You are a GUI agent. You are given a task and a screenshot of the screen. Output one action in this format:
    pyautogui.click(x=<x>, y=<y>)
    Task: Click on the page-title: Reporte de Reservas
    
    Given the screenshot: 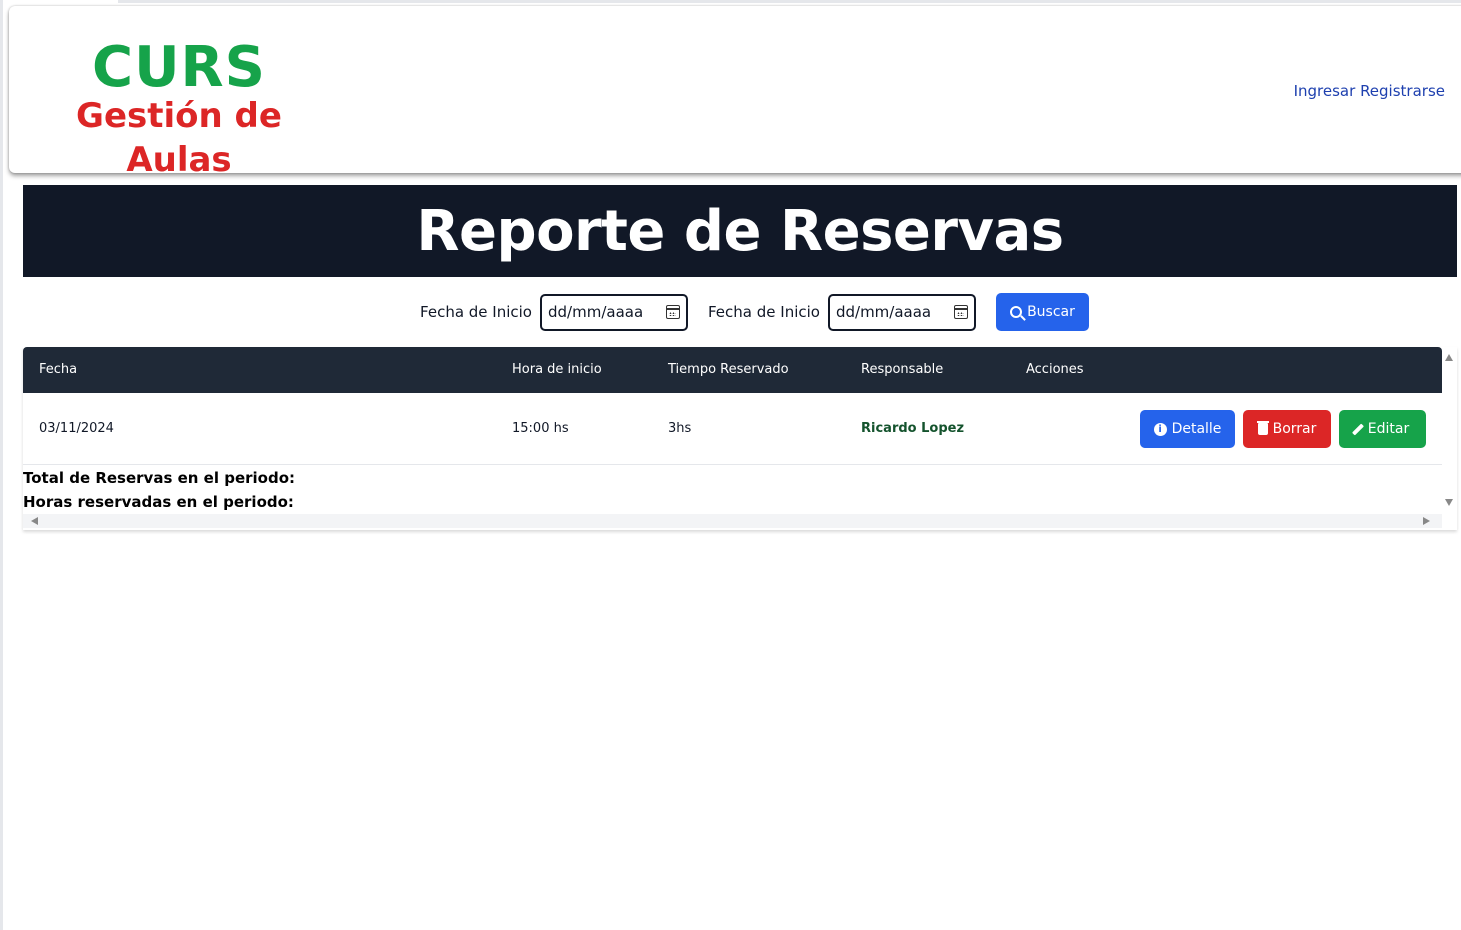 What is the action you would take?
    pyautogui.click(x=740, y=231)
    